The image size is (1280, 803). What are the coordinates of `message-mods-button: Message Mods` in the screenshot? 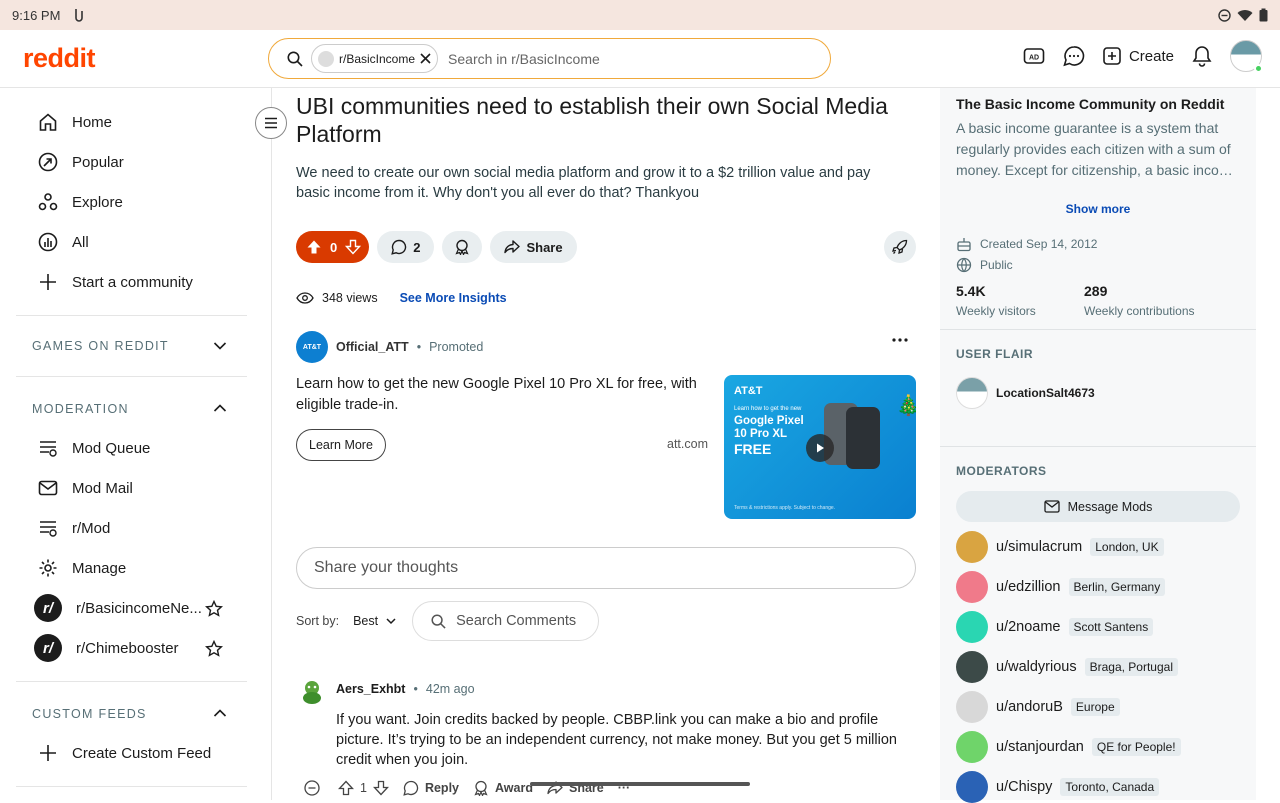 It's located at (1098, 506).